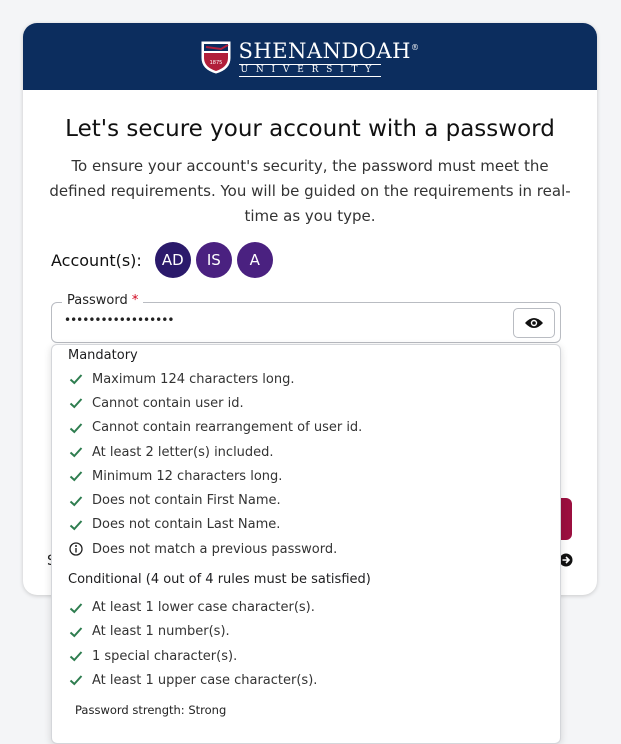 Image resolution: width=621 pixels, height=744 pixels. Describe the element at coordinates (186, 501) in the screenshot. I see `requirement-text: Does not contain First Name.` at that location.